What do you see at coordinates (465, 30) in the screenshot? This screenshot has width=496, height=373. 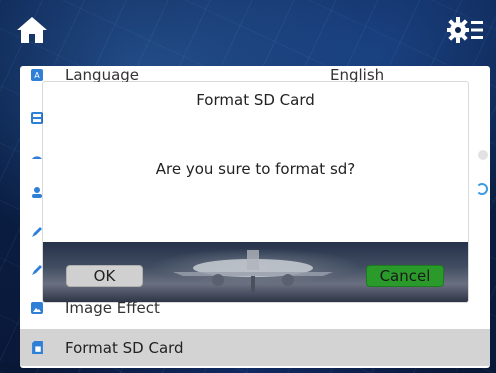 I see `settings-list-icon` at bounding box center [465, 30].